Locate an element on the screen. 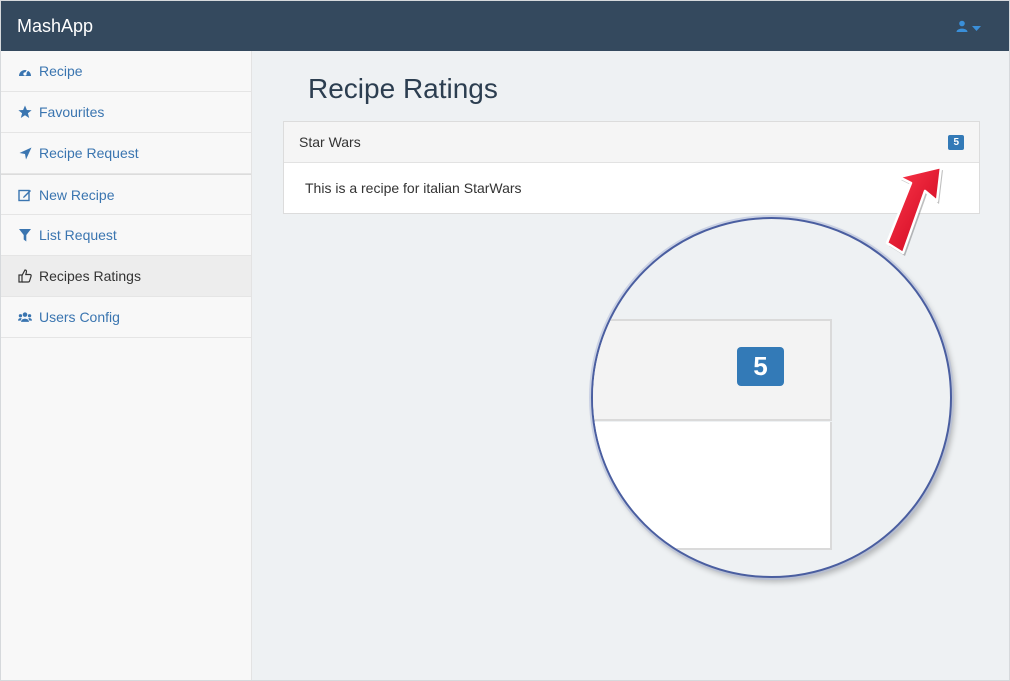  user-menu is located at coordinates (968, 28).